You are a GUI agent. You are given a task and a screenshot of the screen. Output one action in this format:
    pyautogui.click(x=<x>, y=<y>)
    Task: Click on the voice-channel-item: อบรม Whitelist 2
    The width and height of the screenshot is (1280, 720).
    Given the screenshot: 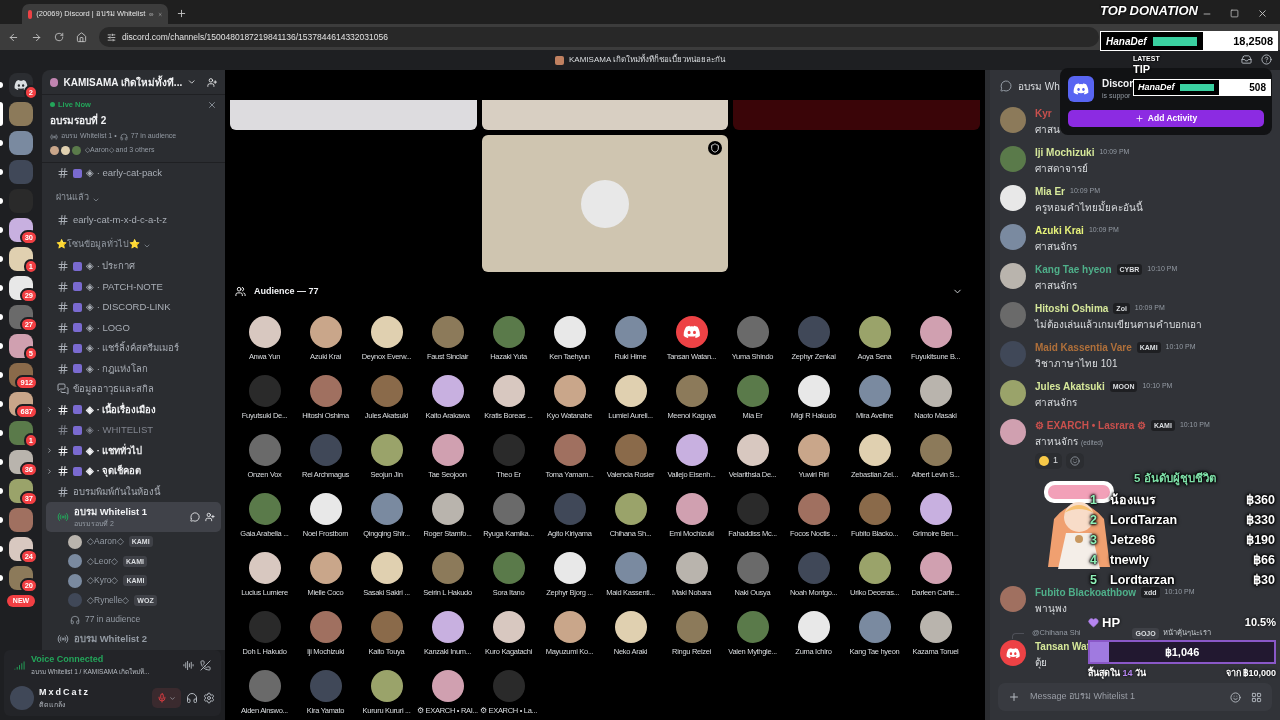 What is the action you would take?
    pyautogui.click(x=133, y=639)
    